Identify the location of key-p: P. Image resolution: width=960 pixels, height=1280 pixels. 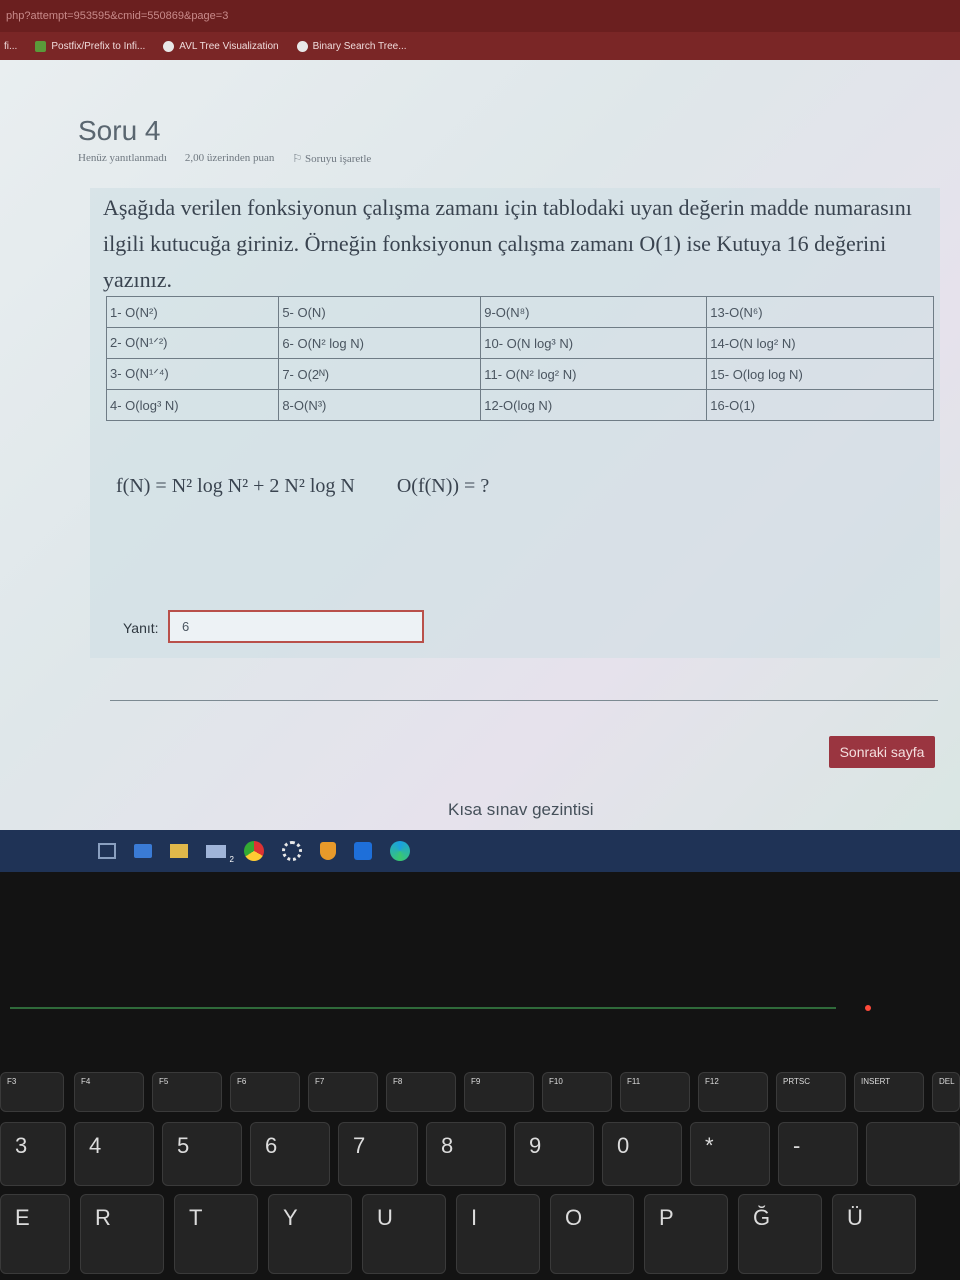
(686, 1234).